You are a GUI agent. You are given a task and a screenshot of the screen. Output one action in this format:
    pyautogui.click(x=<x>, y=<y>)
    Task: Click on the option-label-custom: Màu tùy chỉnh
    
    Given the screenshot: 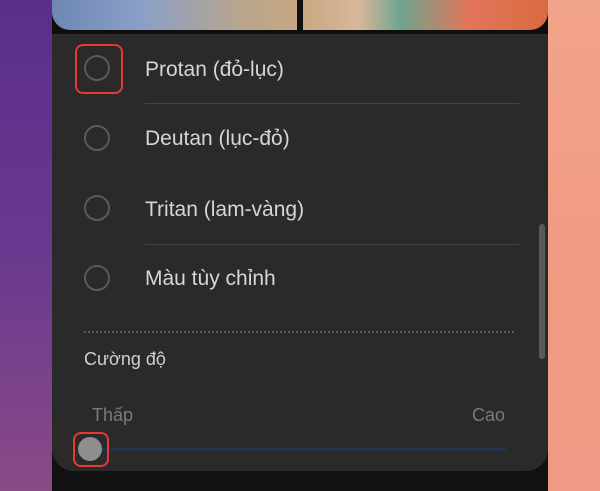 What is the action you would take?
    pyautogui.click(x=210, y=278)
    